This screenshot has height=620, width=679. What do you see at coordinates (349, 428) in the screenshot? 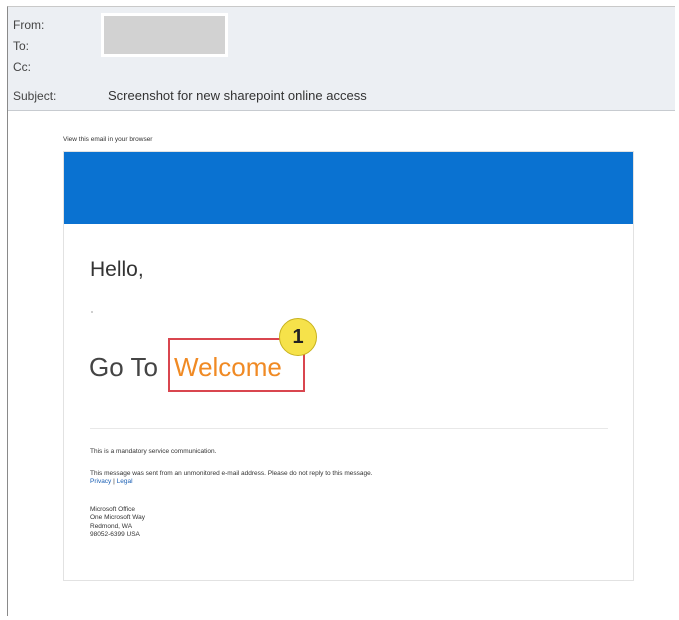
I see `footer-divider` at bounding box center [349, 428].